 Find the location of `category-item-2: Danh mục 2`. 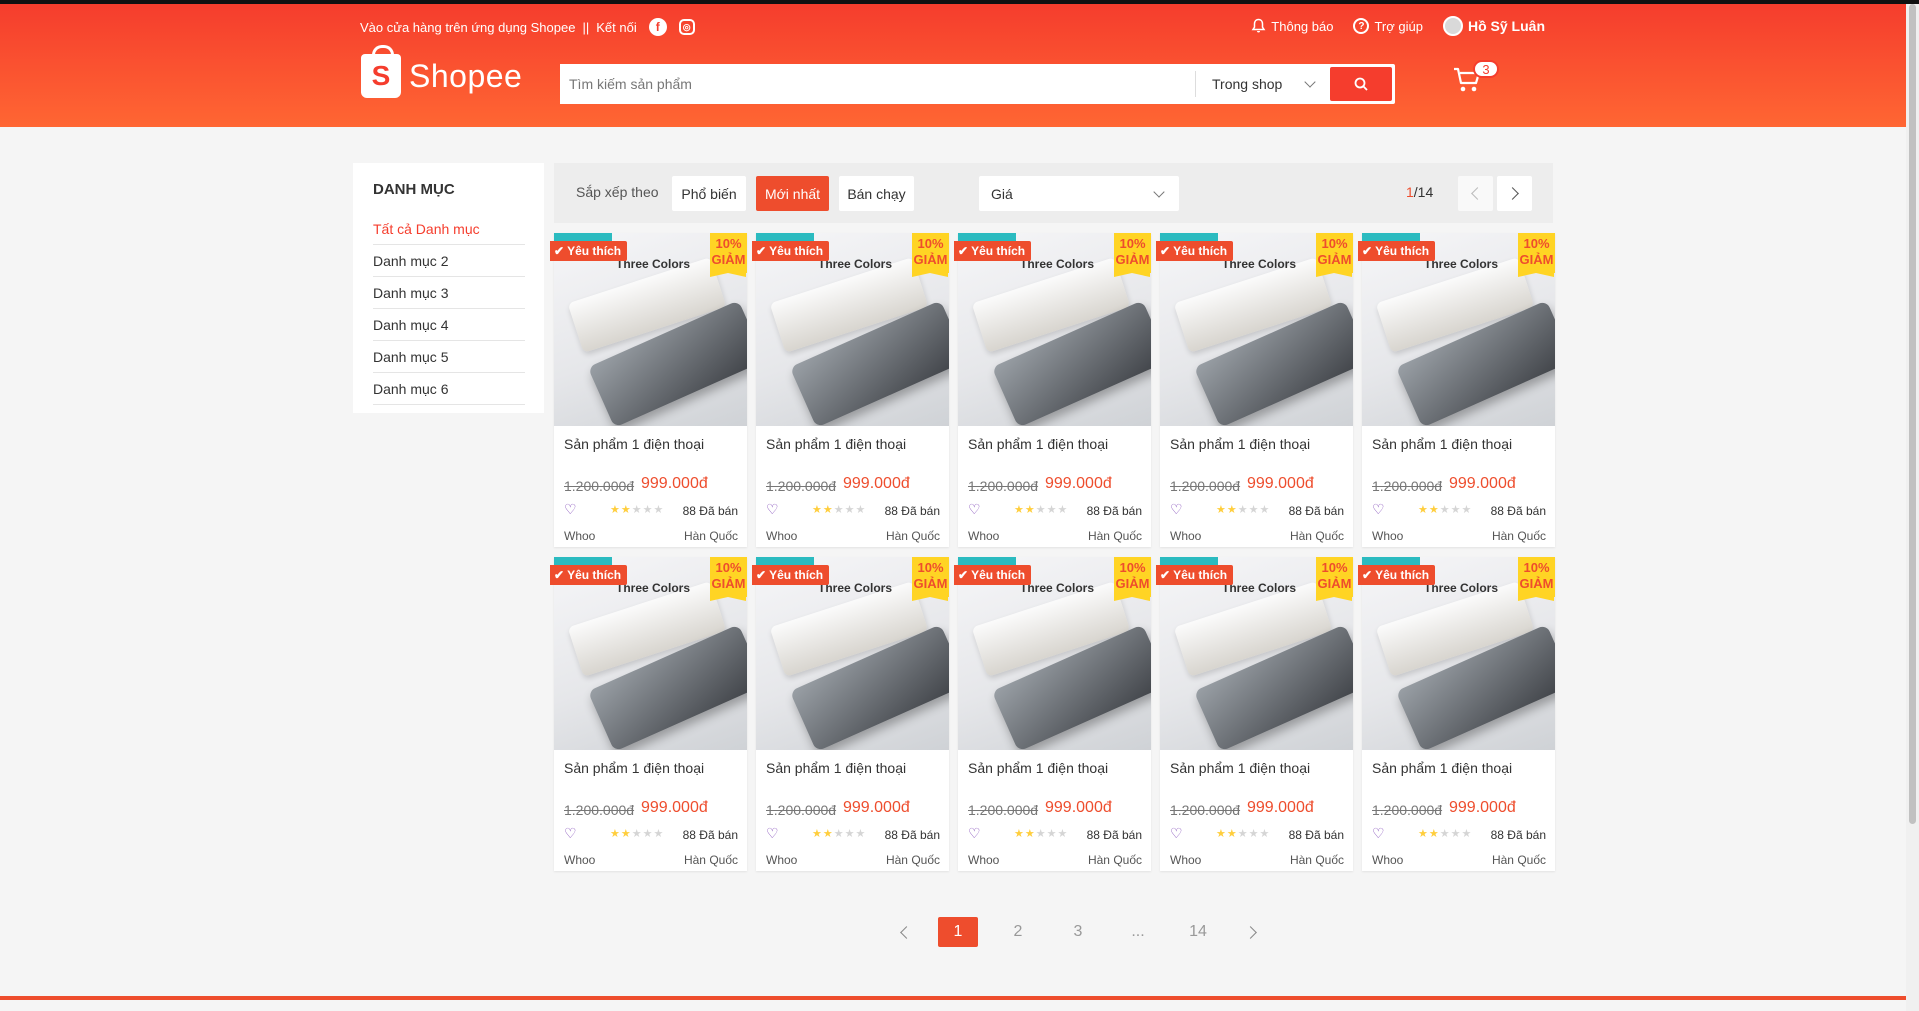

category-item-2: Danh mục 2 is located at coordinates (449, 261).